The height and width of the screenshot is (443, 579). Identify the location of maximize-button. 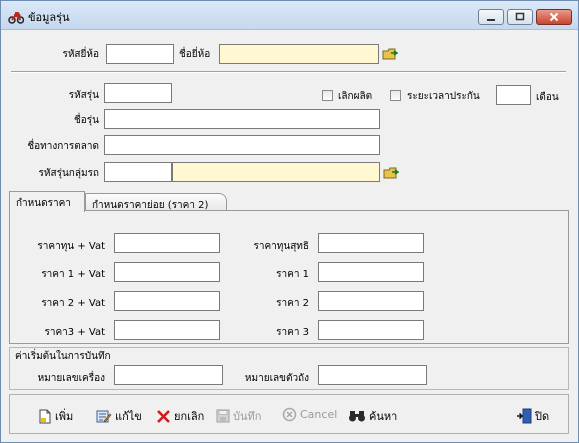
(520, 17).